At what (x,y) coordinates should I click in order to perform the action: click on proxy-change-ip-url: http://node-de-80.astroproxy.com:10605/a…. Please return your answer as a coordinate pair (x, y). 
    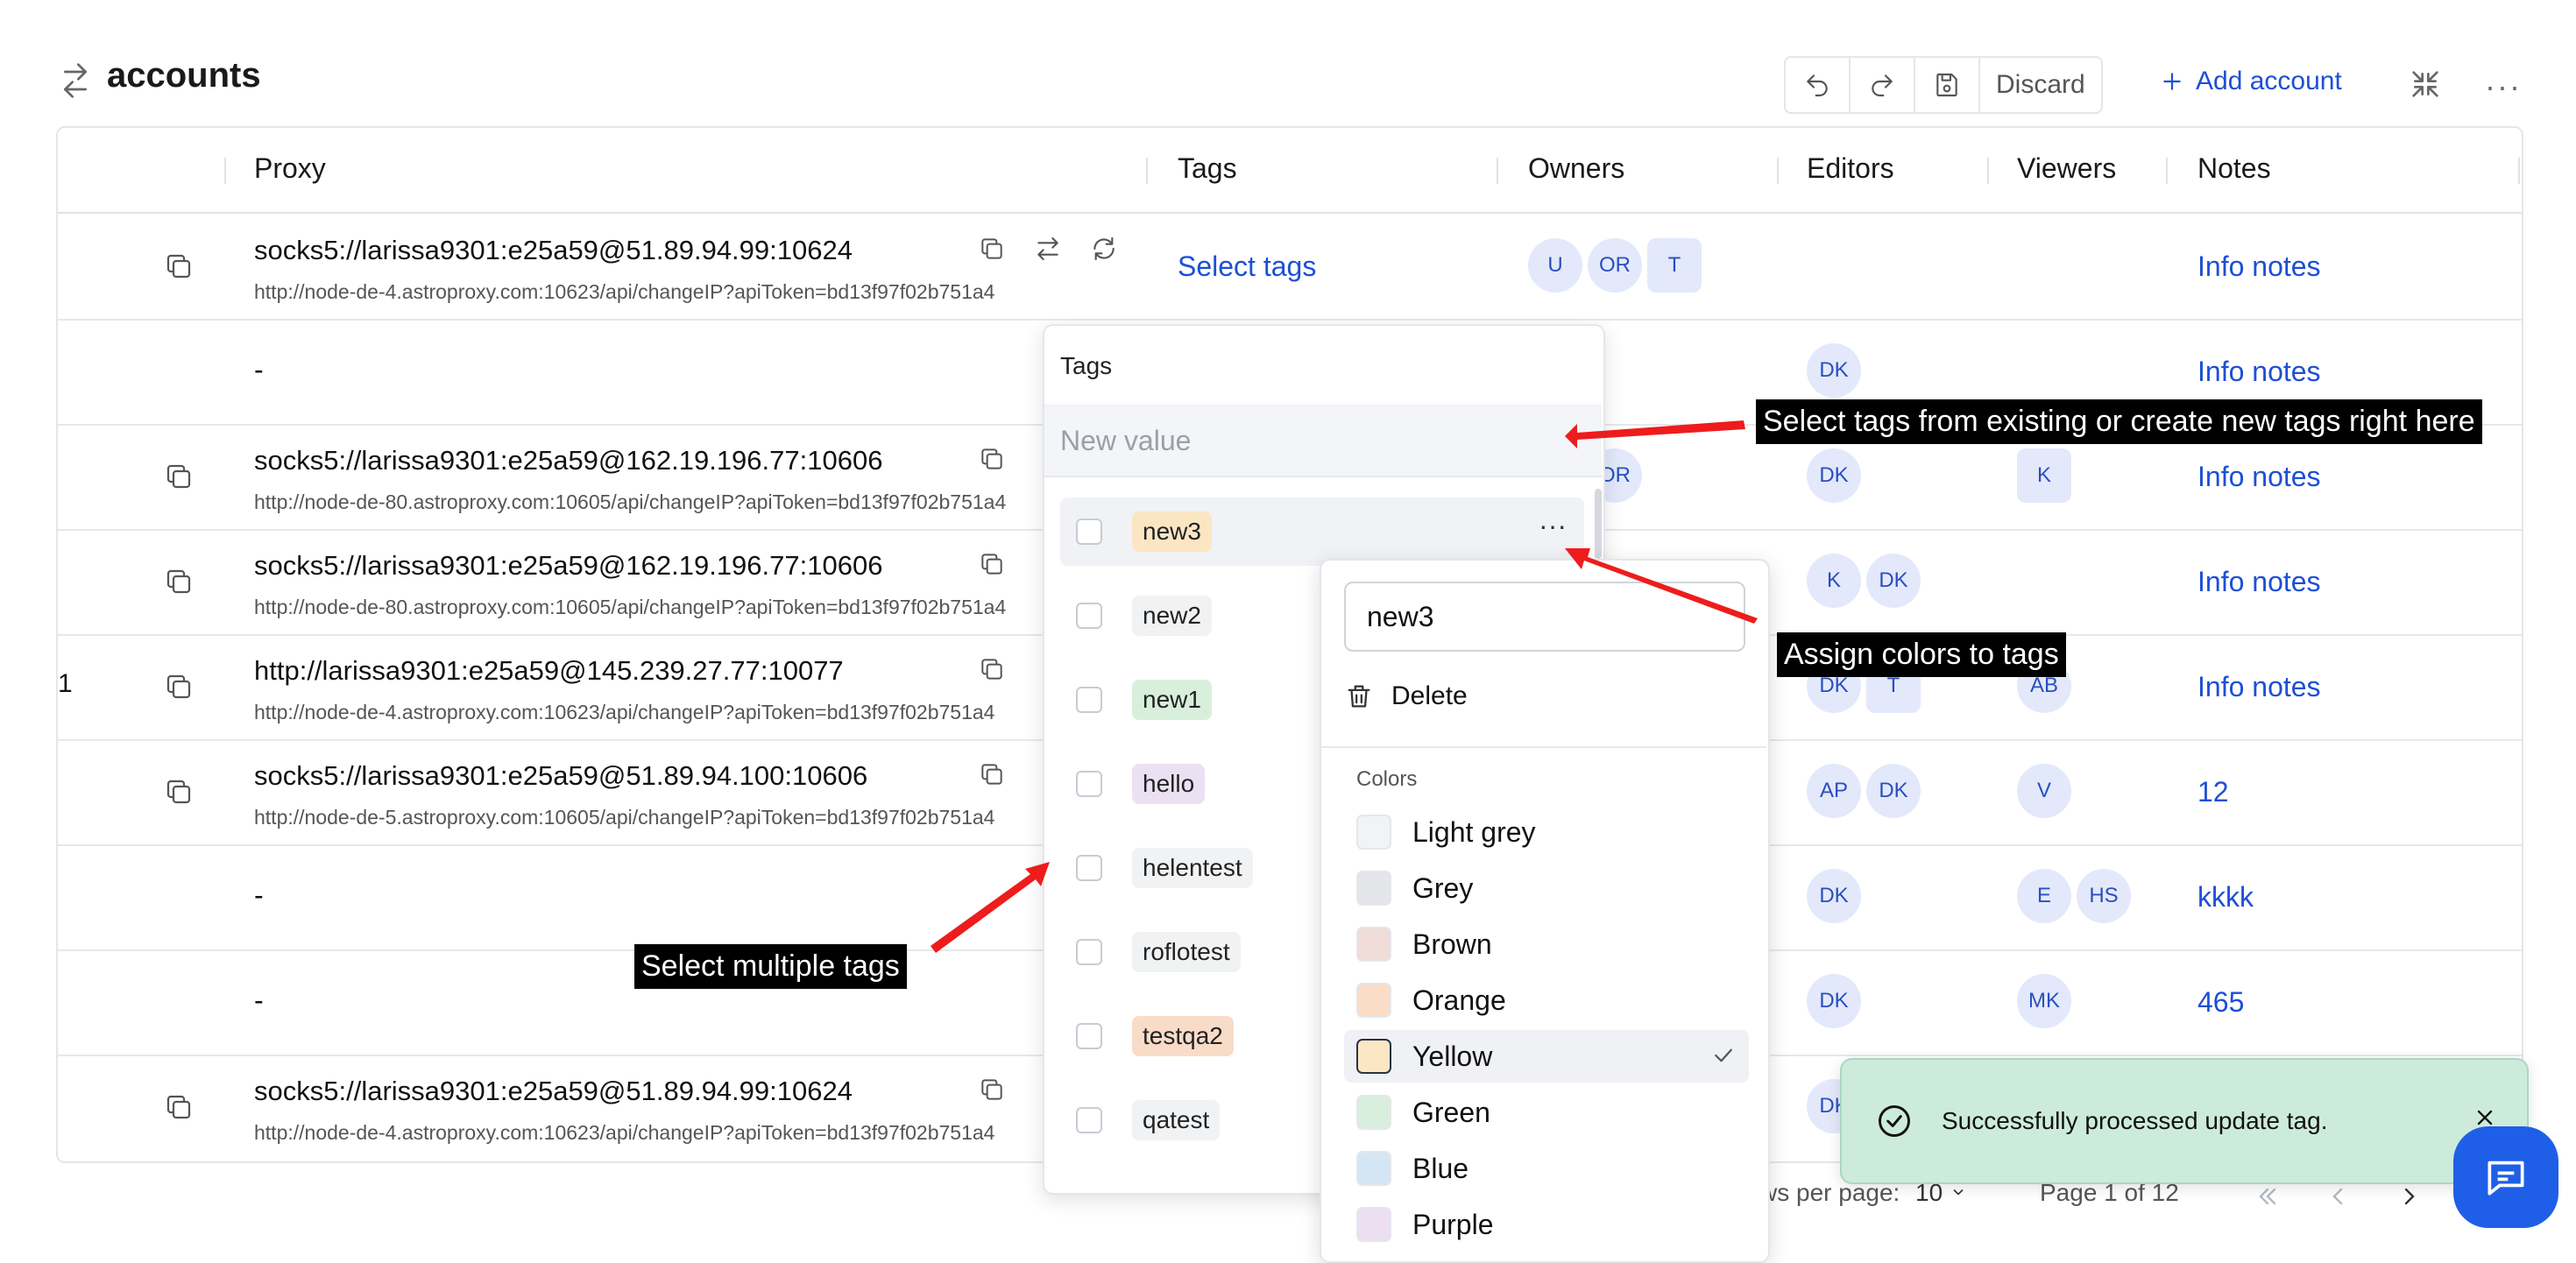
    Looking at the image, I should click on (630, 607).